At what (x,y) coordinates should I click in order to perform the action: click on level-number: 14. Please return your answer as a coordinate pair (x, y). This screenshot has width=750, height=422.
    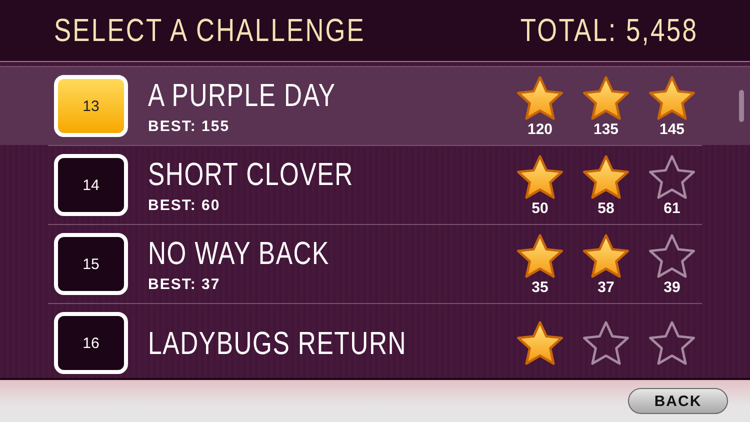
    Looking at the image, I should click on (91, 185).